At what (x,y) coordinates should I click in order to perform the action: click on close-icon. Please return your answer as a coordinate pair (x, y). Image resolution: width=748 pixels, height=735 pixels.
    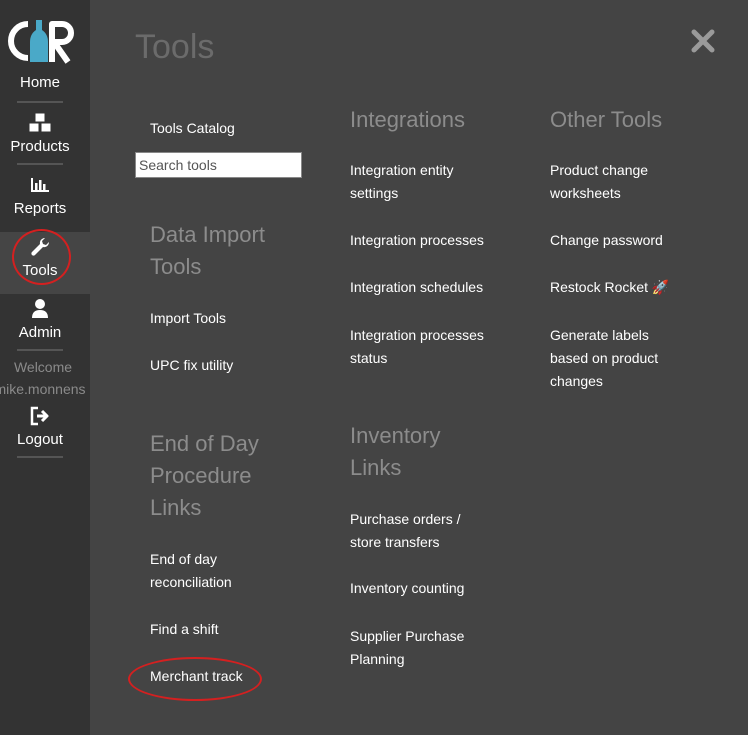
    Looking at the image, I should click on (703, 41).